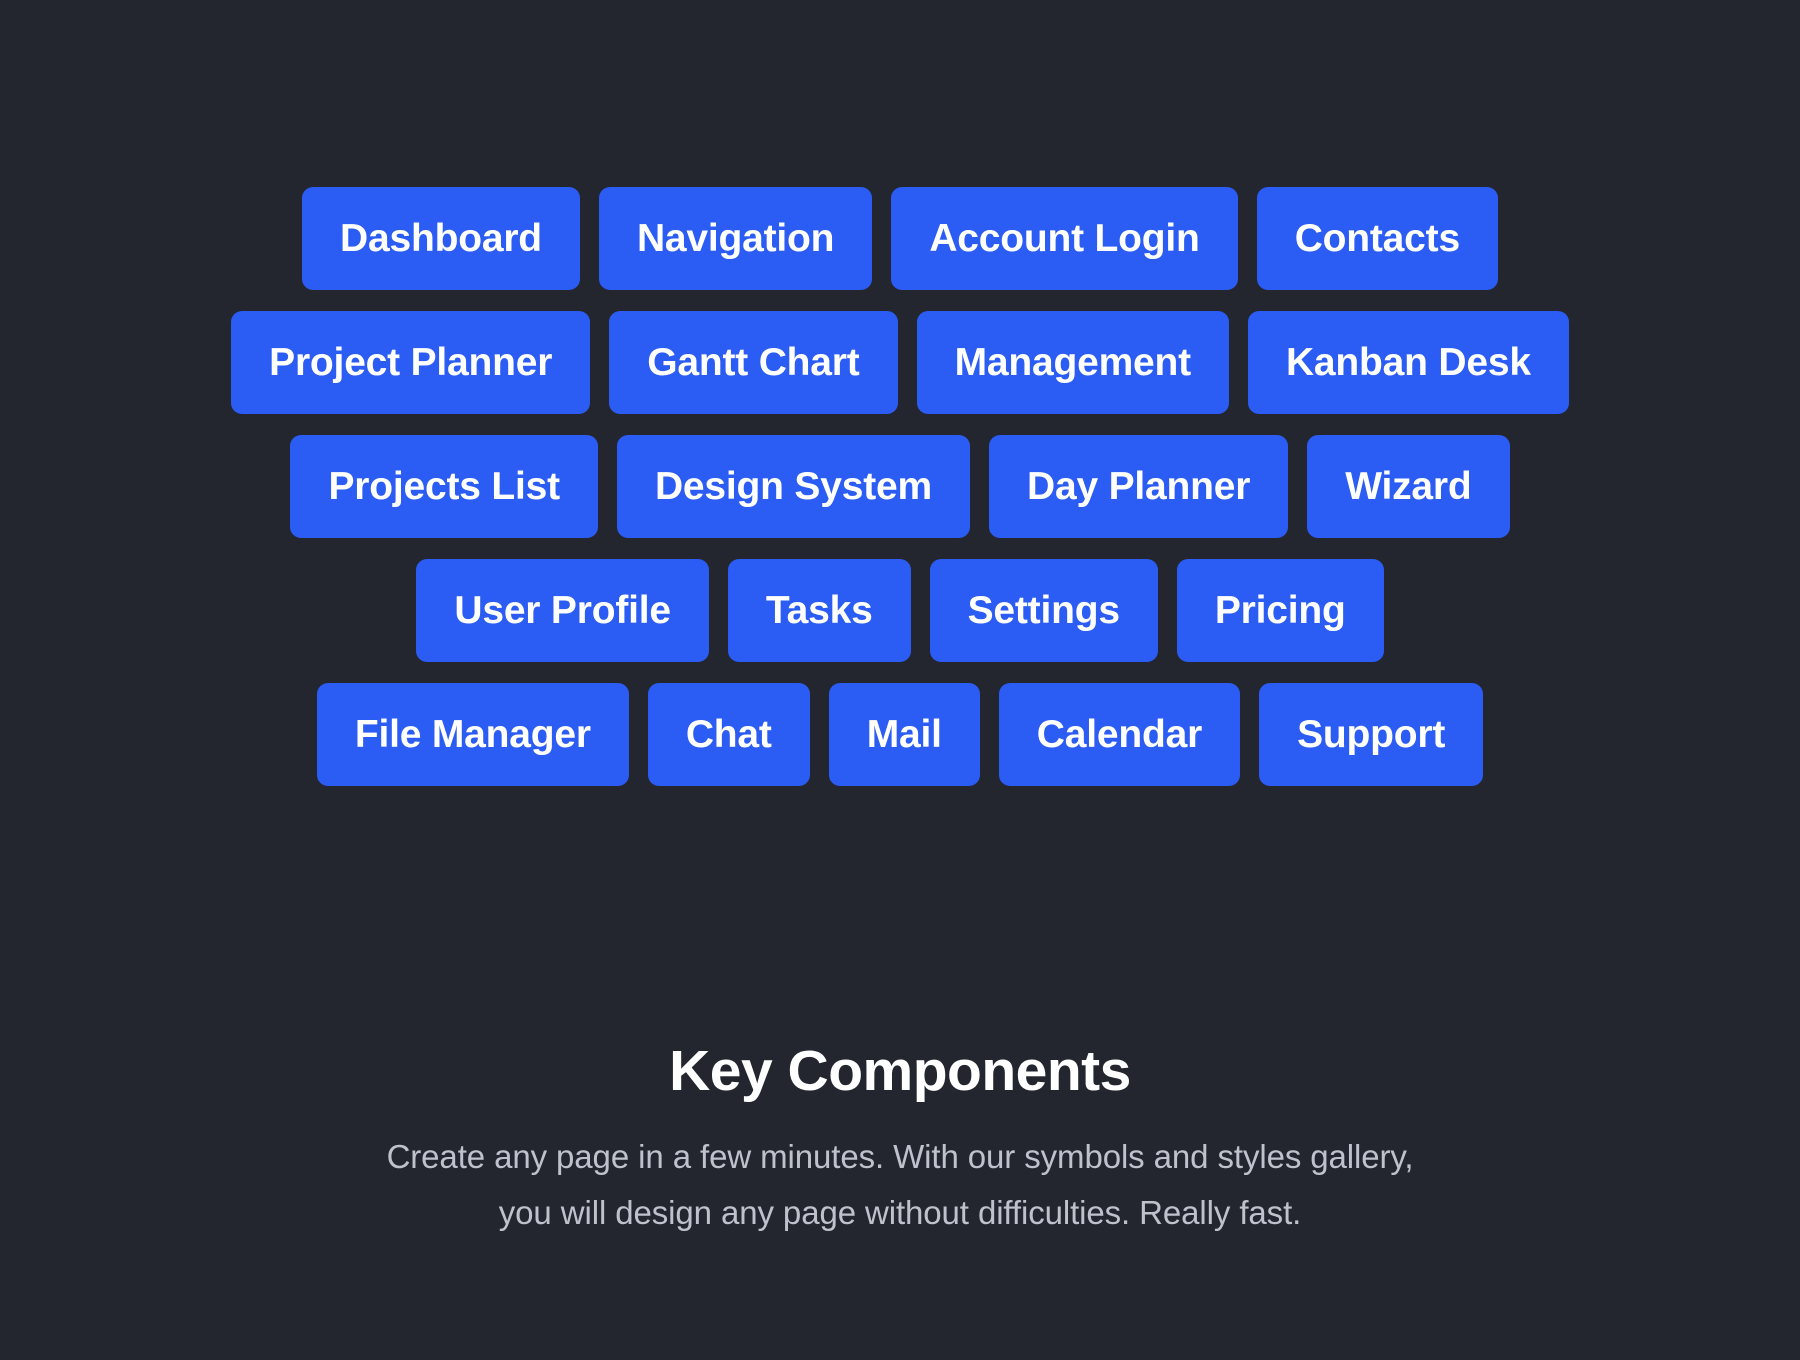 This screenshot has height=1360, width=1800. I want to click on chip-button-projects-list: Projects List, so click(444, 486).